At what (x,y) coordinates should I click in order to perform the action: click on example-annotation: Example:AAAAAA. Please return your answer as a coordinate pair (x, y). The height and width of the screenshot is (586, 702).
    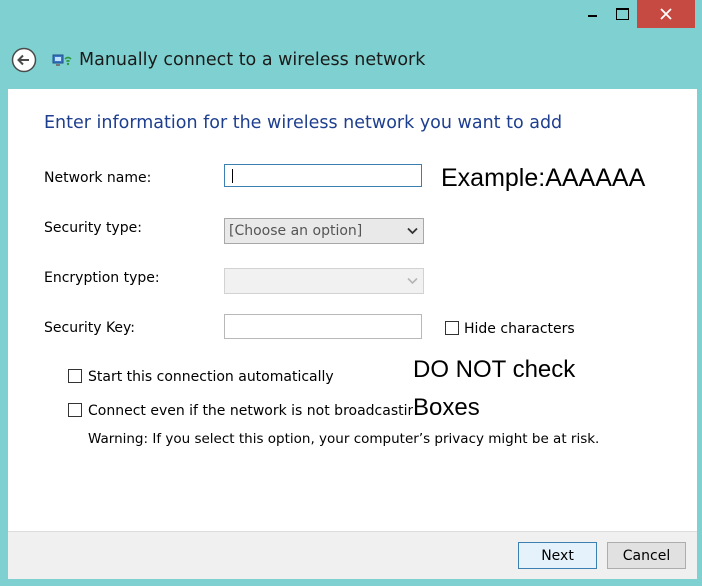
    Looking at the image, I should click on (543, 178).